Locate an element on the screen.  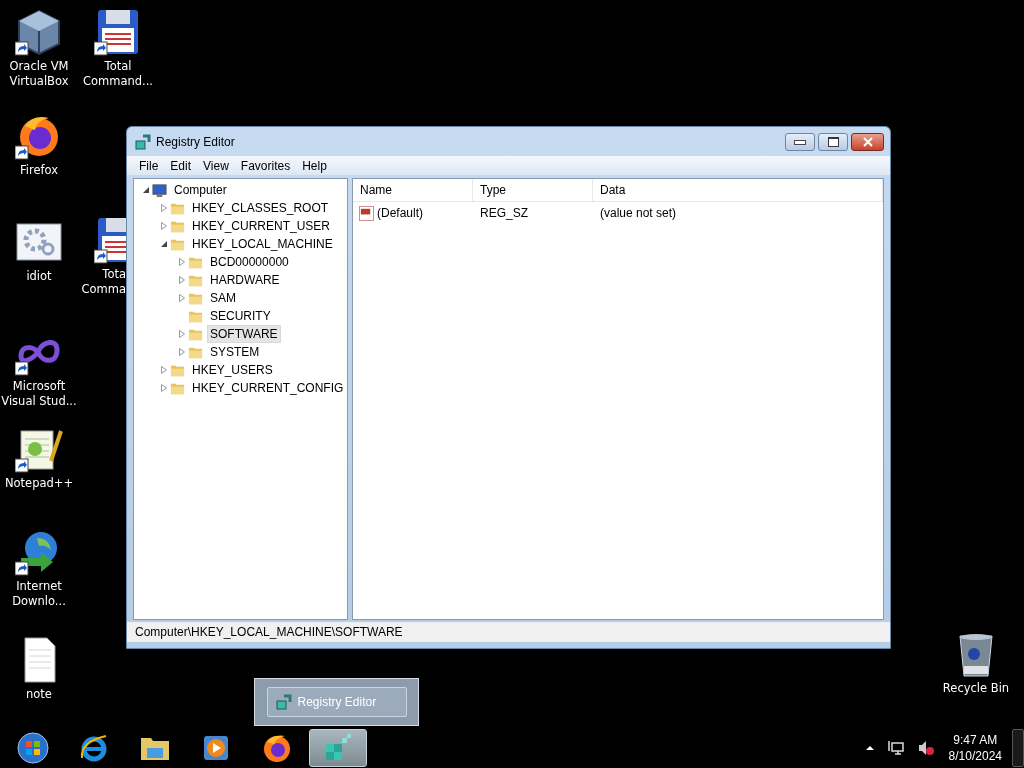
tree-item: SECURITY is located at coordinates (240, 316).